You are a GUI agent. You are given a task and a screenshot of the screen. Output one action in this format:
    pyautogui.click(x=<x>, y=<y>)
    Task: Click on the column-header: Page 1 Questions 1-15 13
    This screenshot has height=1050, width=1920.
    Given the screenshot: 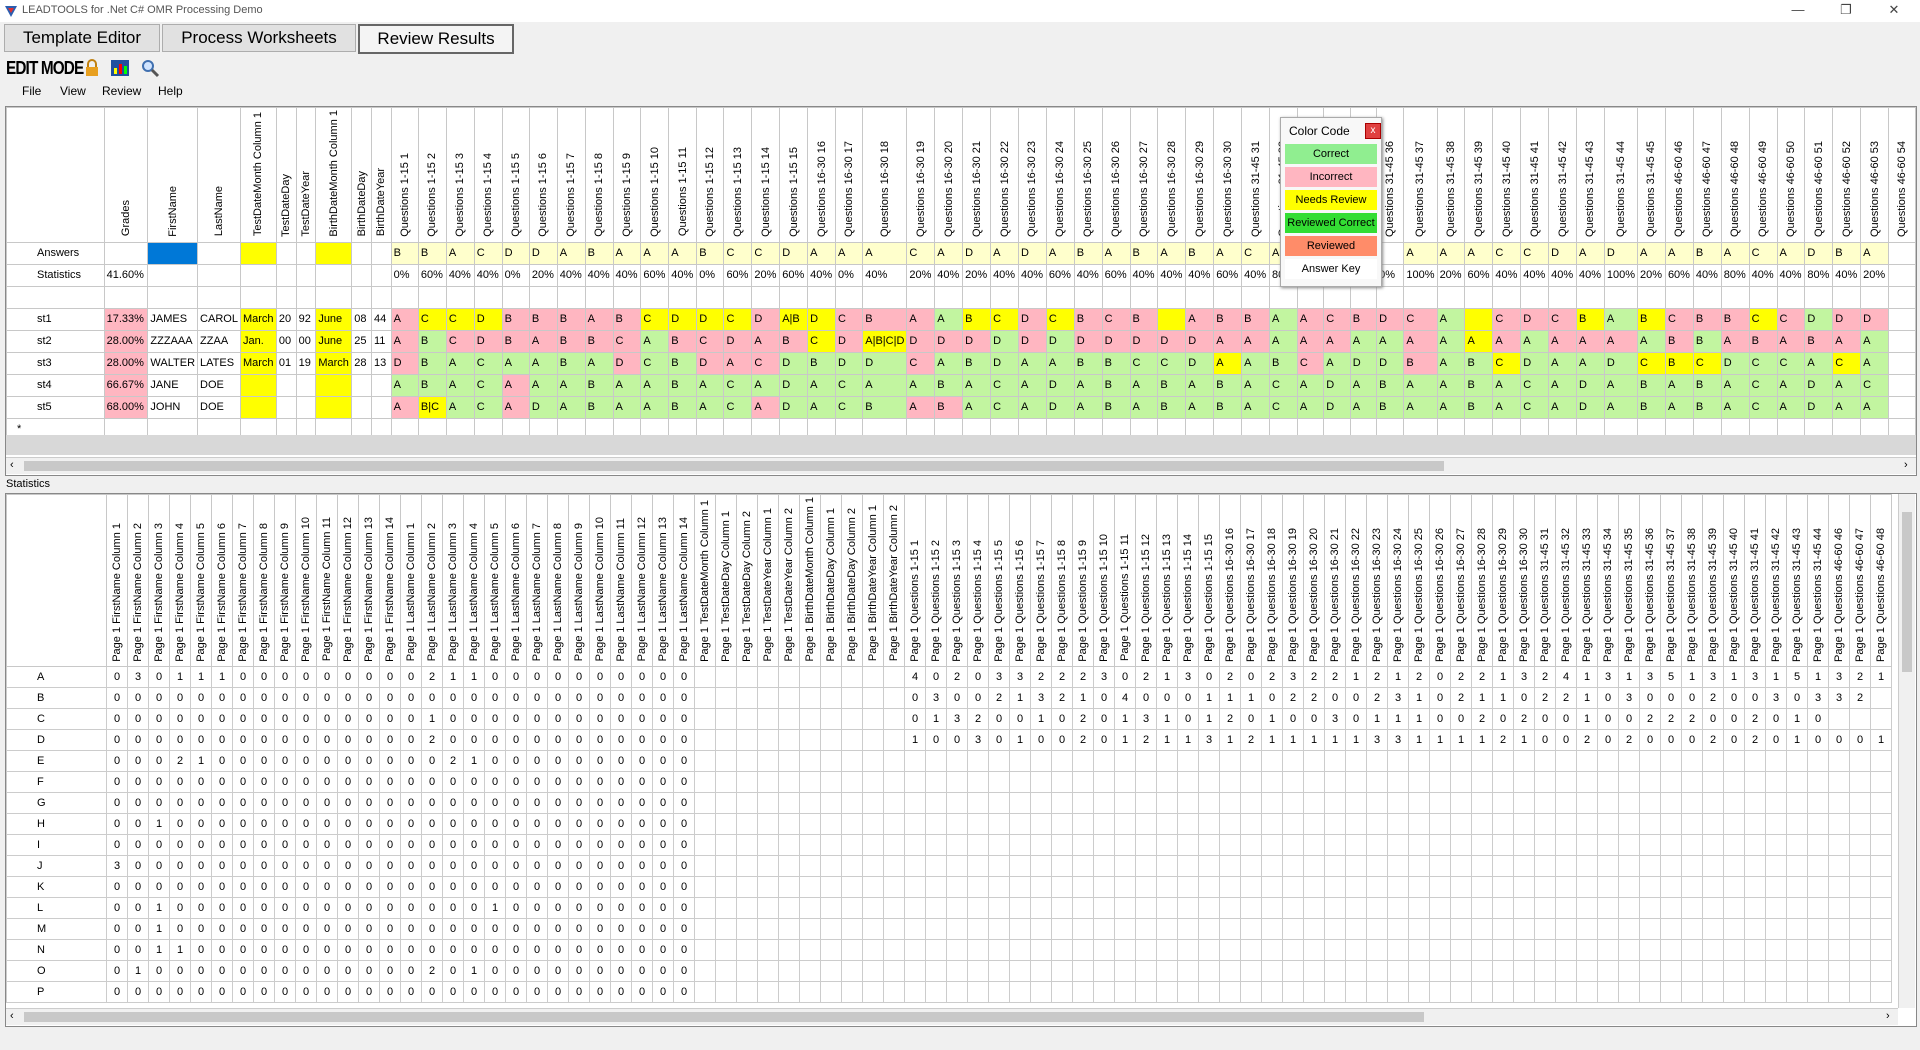 What is the action you would take?
    pyautogui.click(x=1167, y=581)
    